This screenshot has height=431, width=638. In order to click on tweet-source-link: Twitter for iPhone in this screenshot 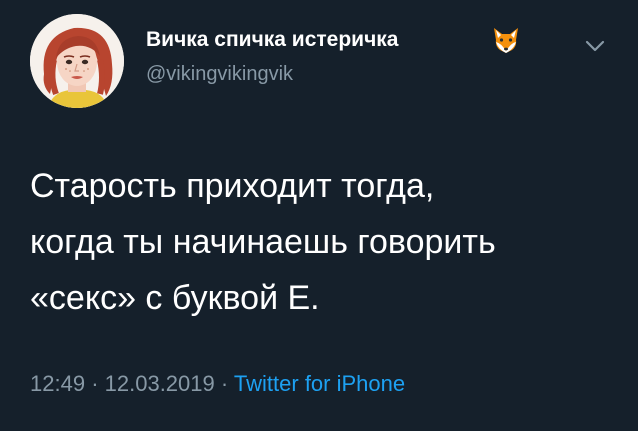, I will do `click(319, 383)`.